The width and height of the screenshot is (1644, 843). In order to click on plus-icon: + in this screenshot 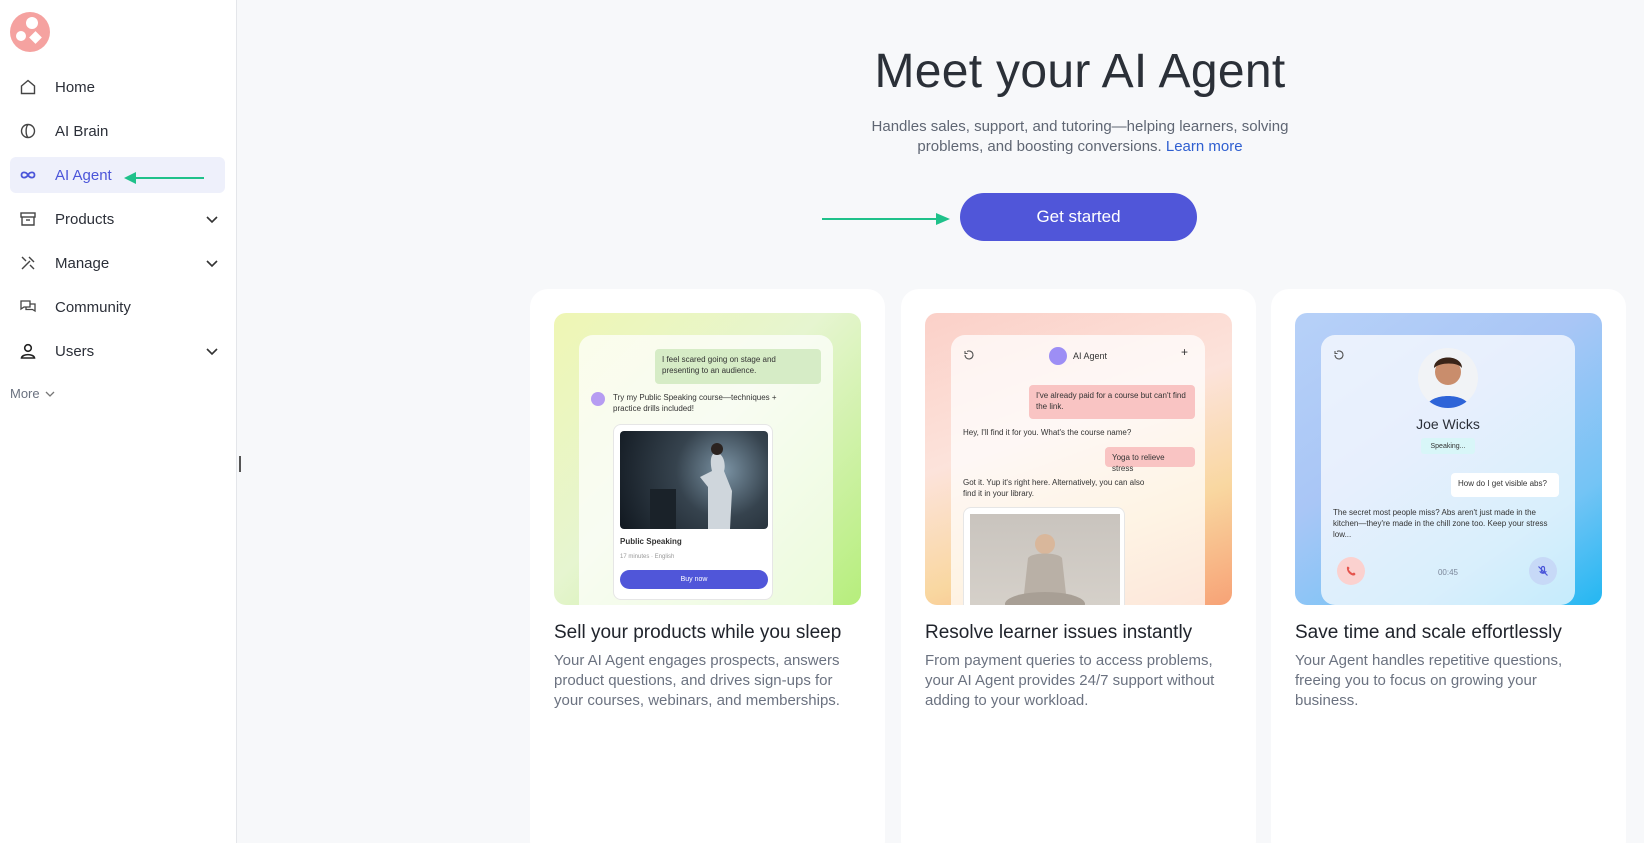, I will do `click(1184, 352)`.